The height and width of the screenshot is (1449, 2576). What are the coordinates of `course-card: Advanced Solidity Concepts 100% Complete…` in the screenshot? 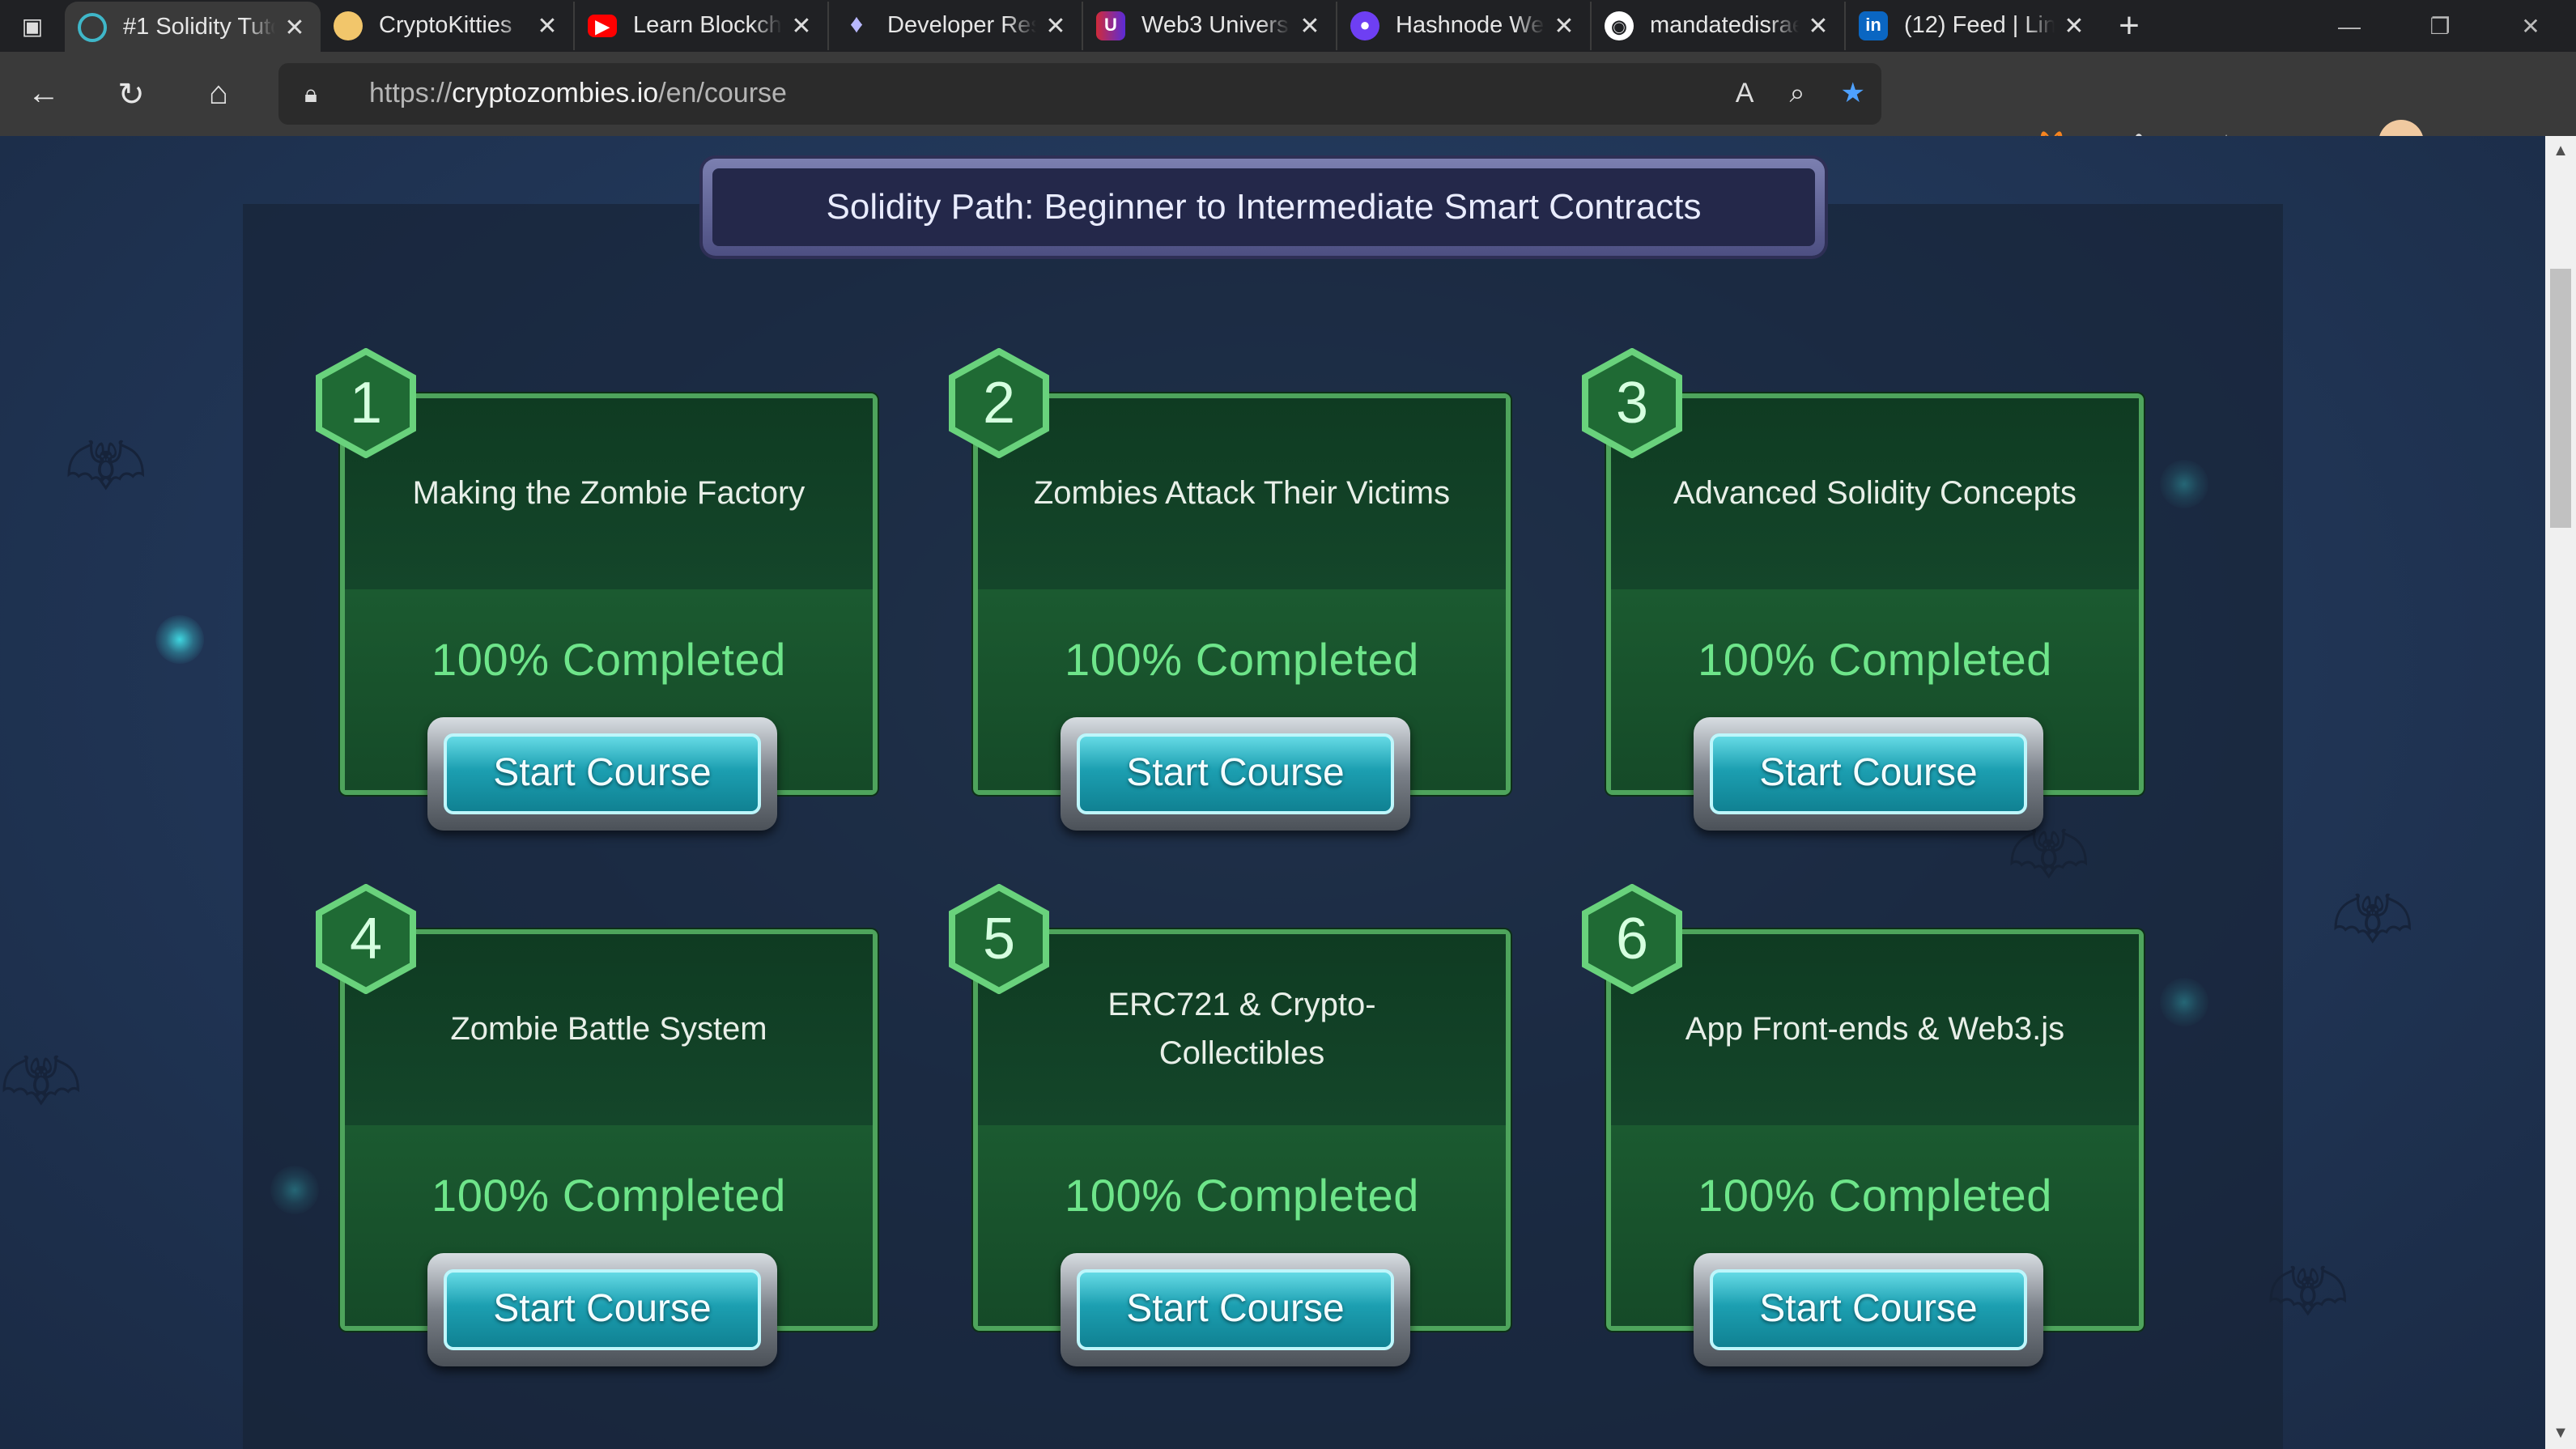 It's located at (1862, 589).